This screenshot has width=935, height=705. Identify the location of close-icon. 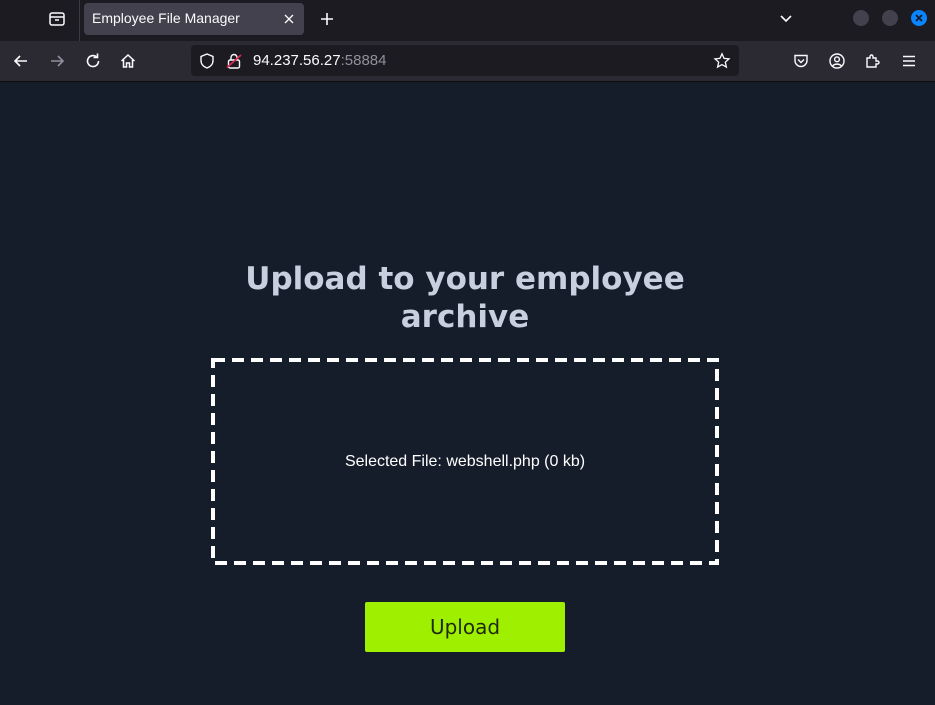
(919, 18).